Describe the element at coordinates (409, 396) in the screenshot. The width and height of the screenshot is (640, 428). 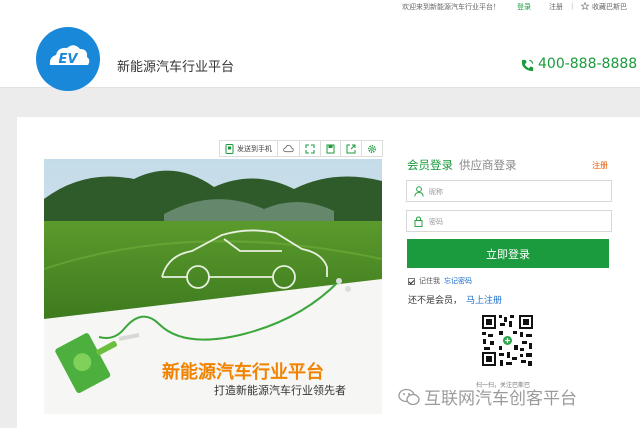
I see `wechat-icon` at that location.